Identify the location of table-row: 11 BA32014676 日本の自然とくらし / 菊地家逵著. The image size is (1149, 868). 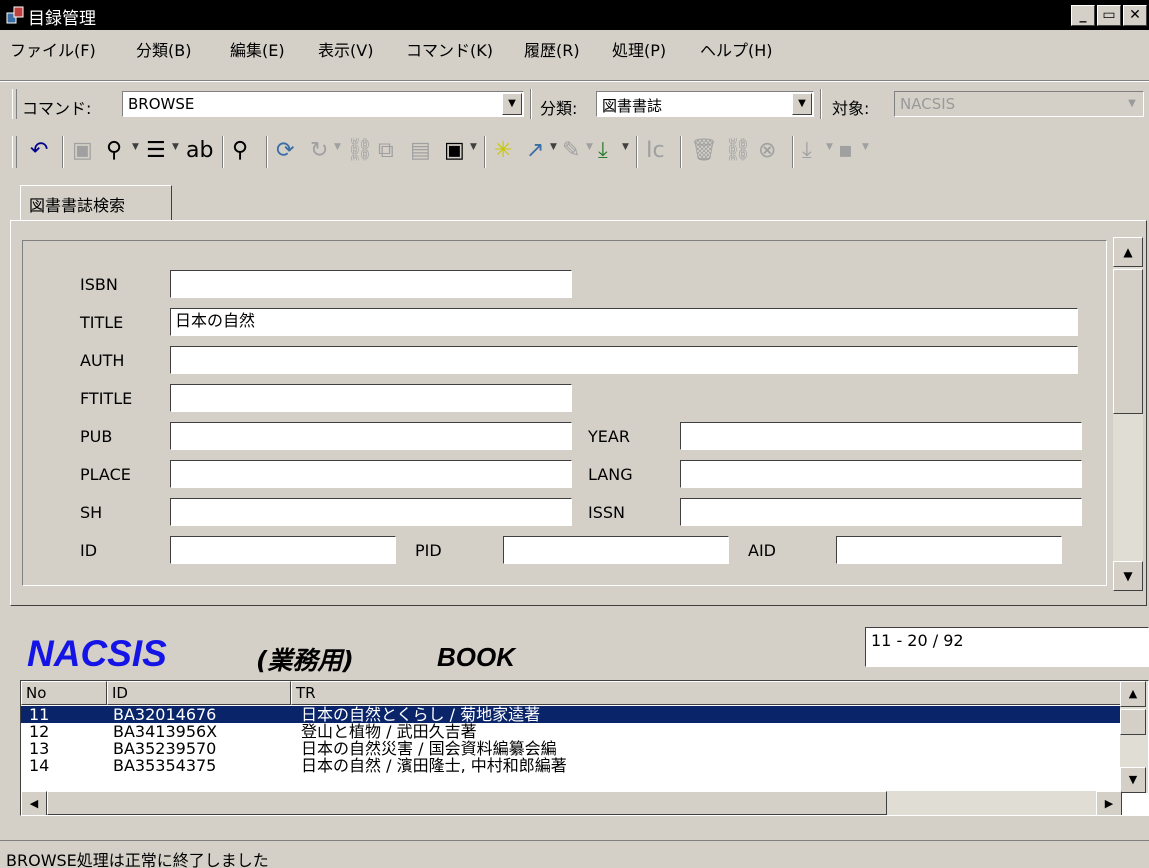
(571, 714).